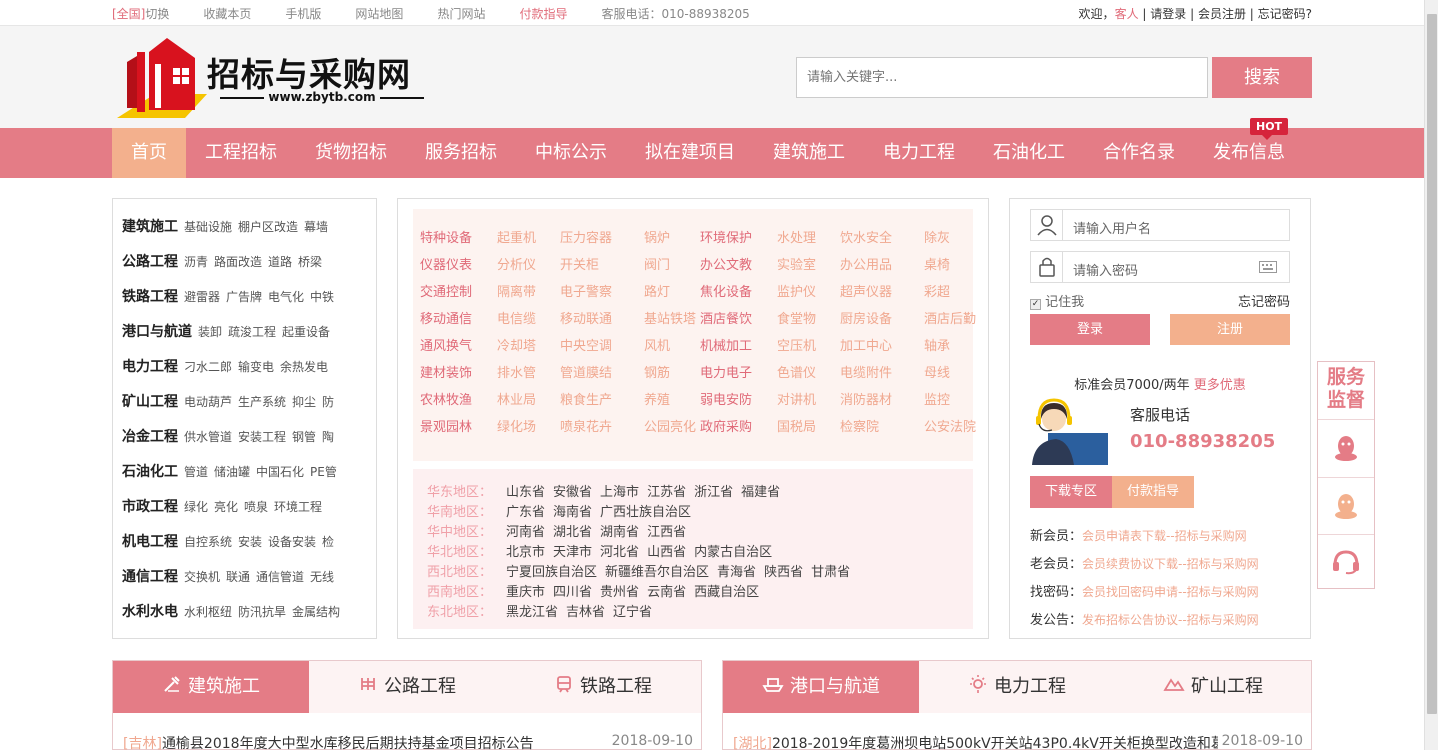 Image resolution: width=1438 pixels, height=753 pixels. I want to click on province-link: 江西省, so click(666, 532).